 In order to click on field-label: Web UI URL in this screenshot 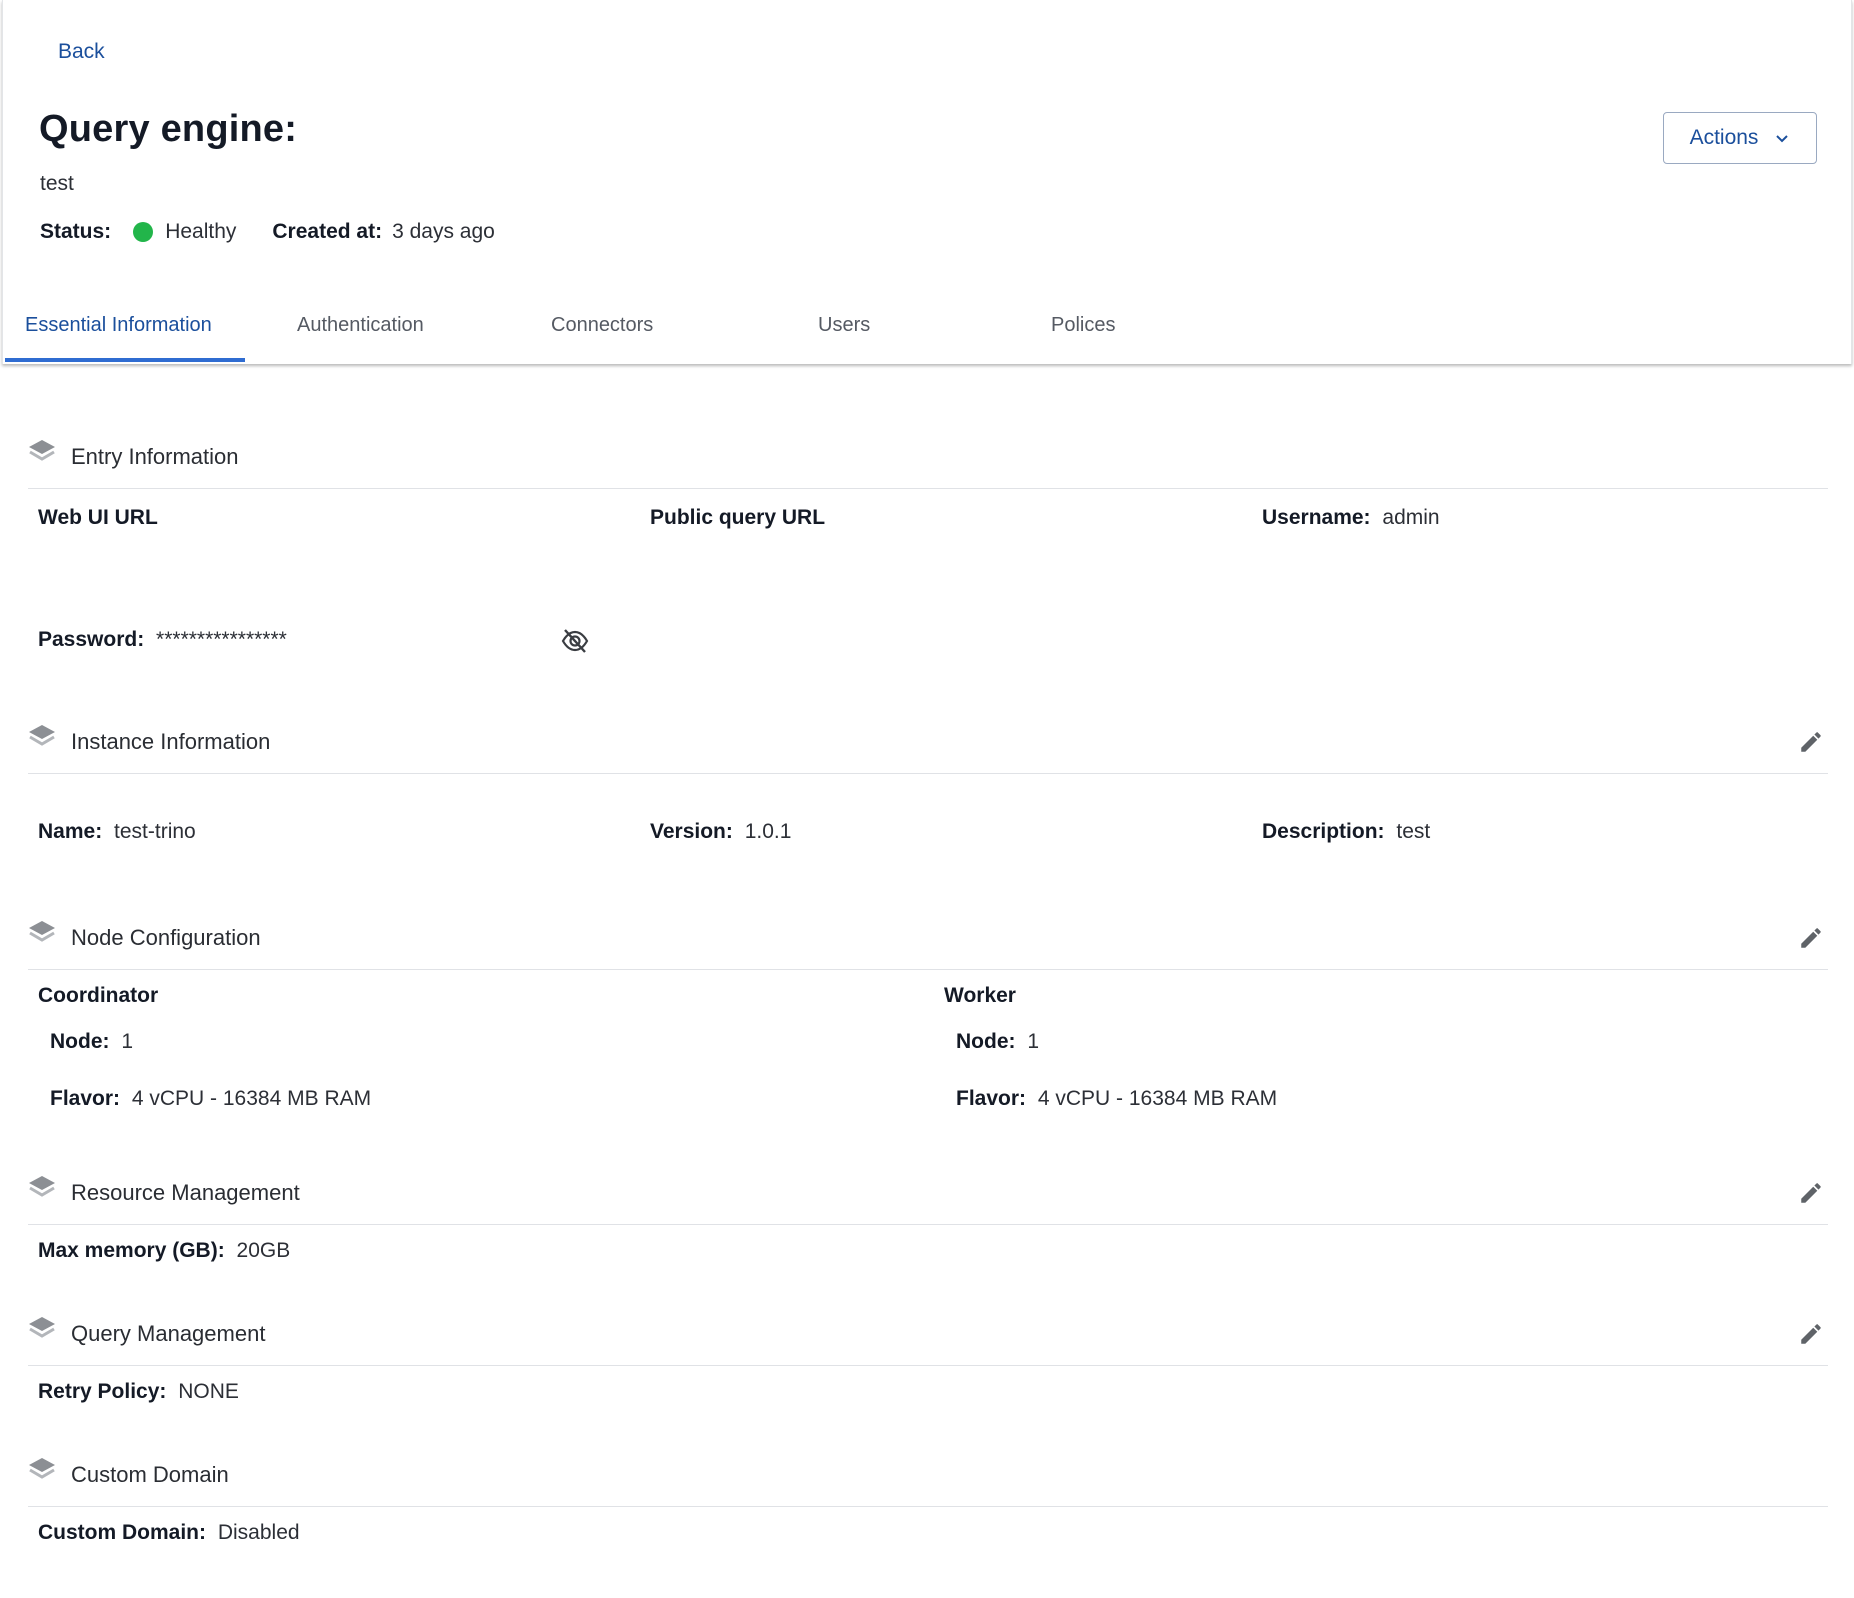, I will do `click(98, 517)`.